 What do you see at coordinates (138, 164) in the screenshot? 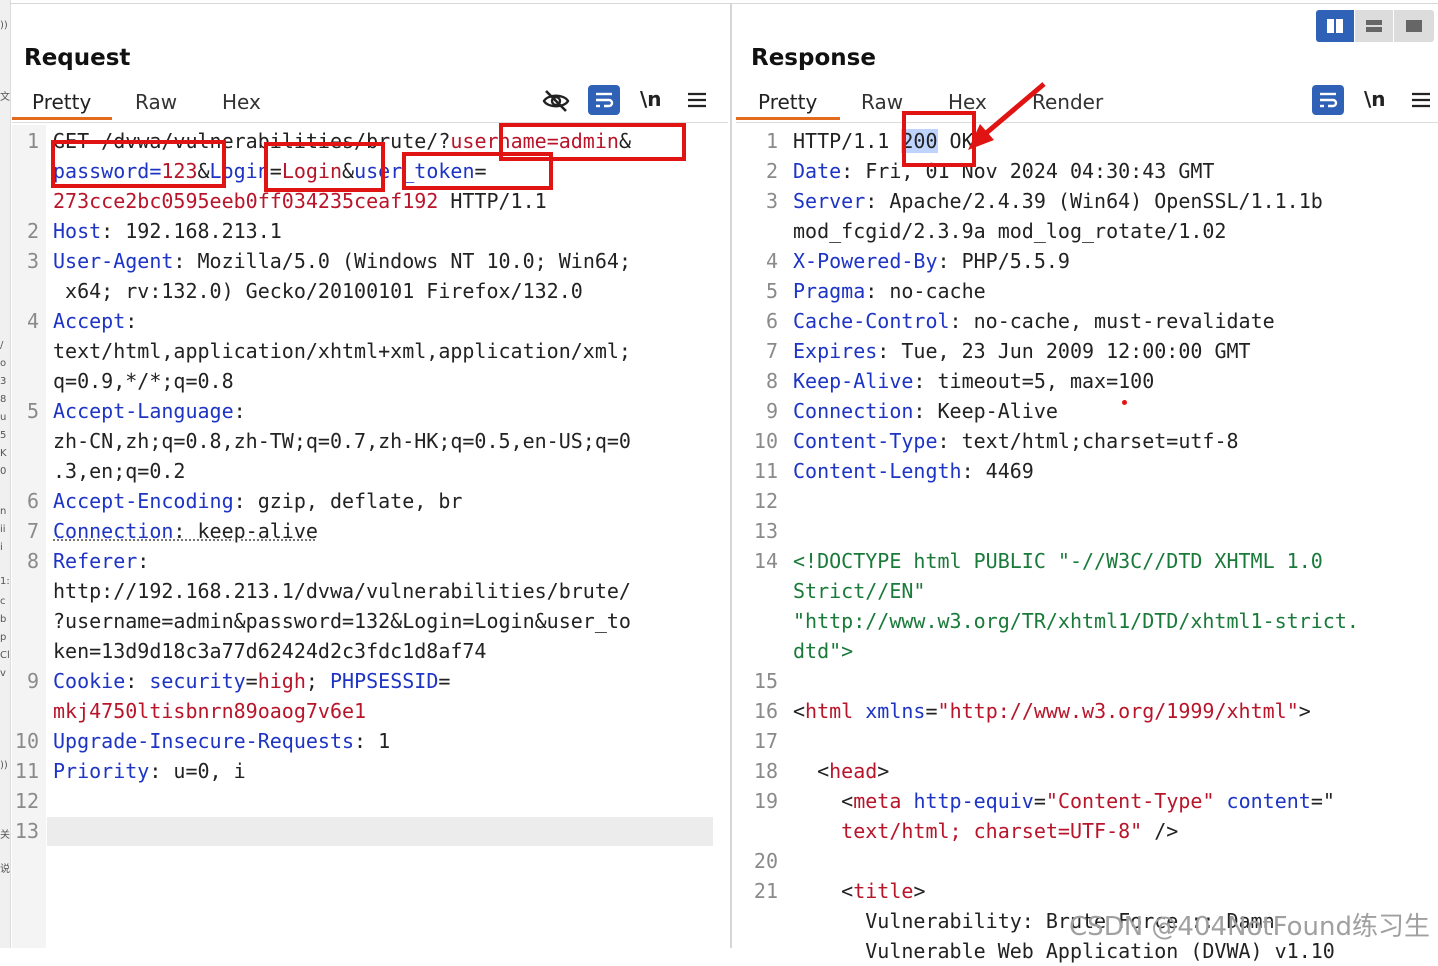
I see `annotation-box-password` at bounding box center [138, 164].